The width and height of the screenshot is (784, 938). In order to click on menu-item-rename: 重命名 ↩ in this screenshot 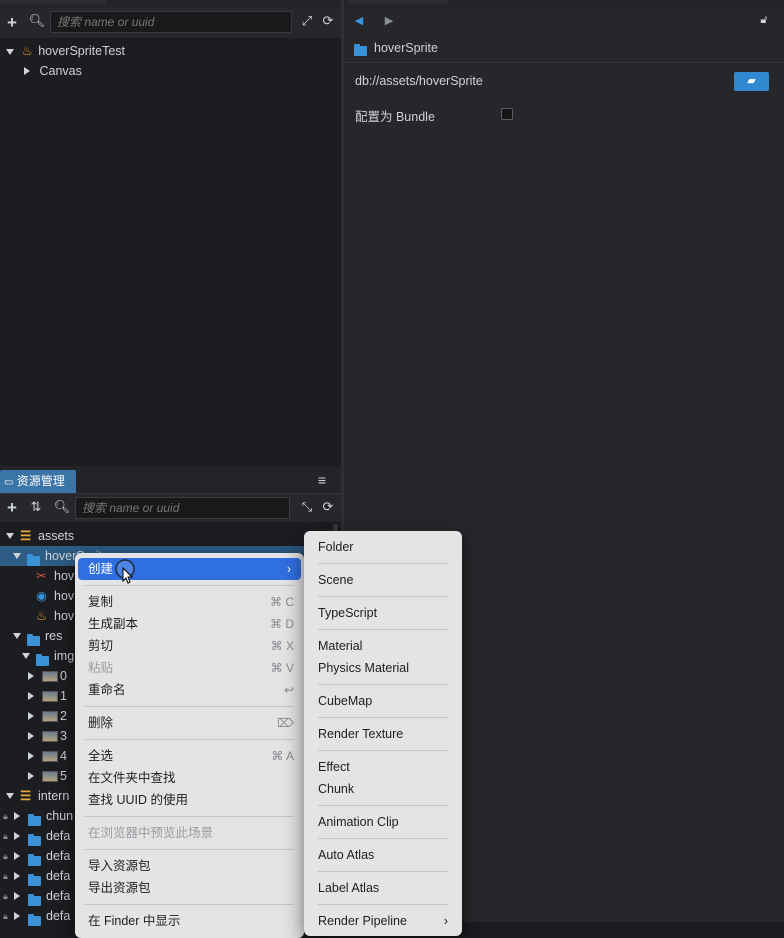, I will do `click(189, 690)`.